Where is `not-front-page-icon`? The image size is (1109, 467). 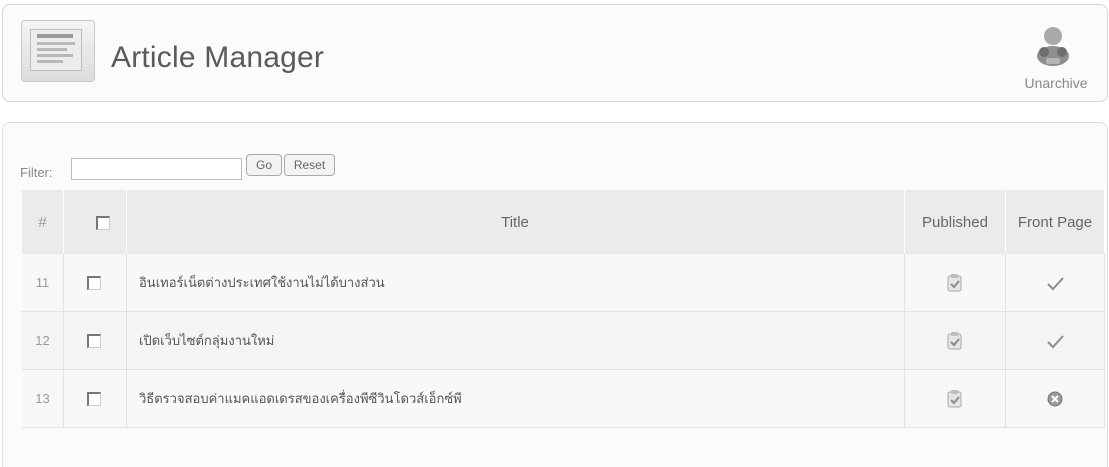
not-front-page-icon is located at coordinates (1055, 399).